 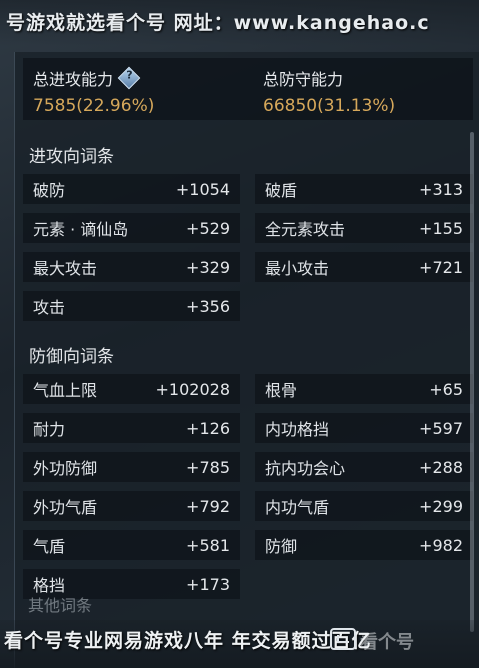 I want to click on stat-row: 气盾 +581, so click(x=131, y=545).